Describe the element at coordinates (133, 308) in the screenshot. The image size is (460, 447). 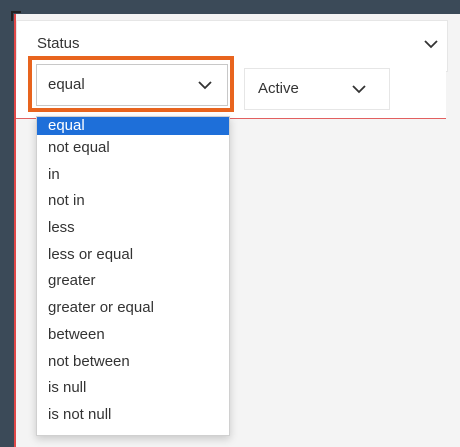
I see `option-greater-or-equal: greater or equal` at that location.